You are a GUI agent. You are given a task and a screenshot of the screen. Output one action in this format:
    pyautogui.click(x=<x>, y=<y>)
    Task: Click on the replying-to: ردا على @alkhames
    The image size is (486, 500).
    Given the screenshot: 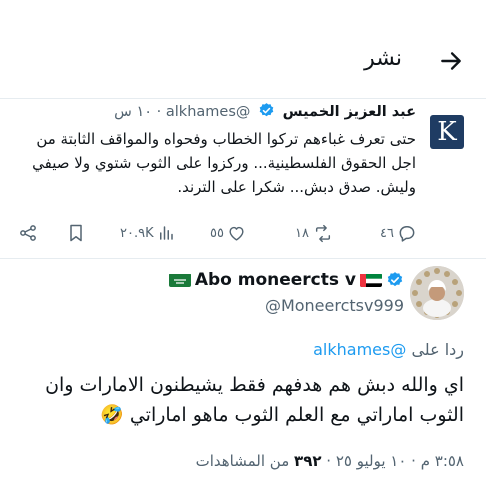 What is the action you would take?
    pyautogui.click(x=388, y=349)
    